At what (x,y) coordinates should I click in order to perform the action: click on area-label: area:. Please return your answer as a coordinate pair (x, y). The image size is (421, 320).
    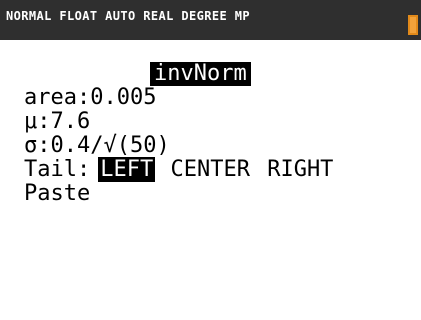
    Looking at the image, I should click on (57, 97).